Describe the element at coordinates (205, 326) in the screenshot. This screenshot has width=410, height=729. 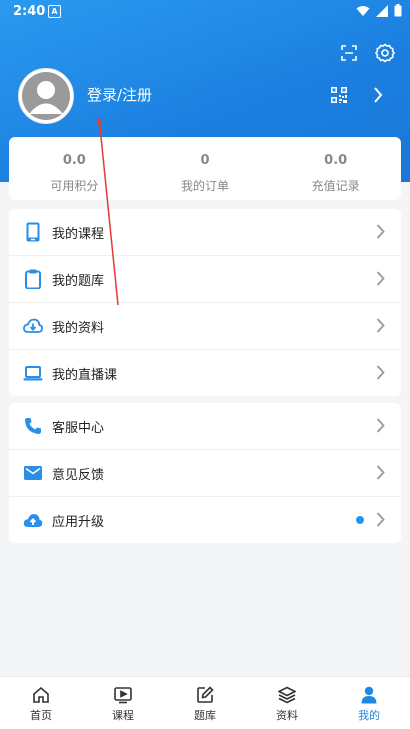
I see `menu-item-my-materials: 我的资料` at that location.